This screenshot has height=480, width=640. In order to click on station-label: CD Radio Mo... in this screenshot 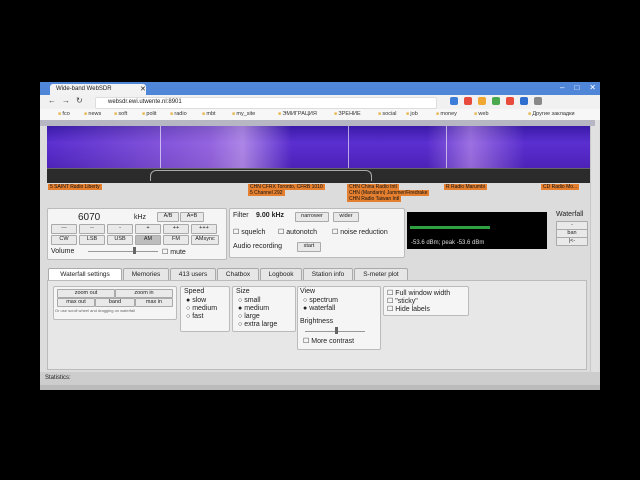, I will do `click(560, 187)`.